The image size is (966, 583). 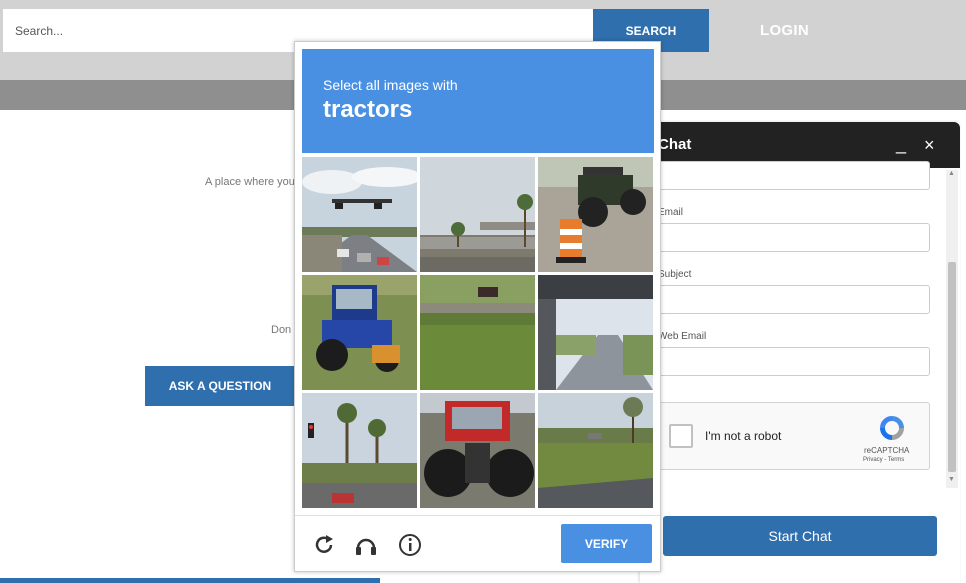 I want to click on tagline: A place where you, so click(x=250, y=182).